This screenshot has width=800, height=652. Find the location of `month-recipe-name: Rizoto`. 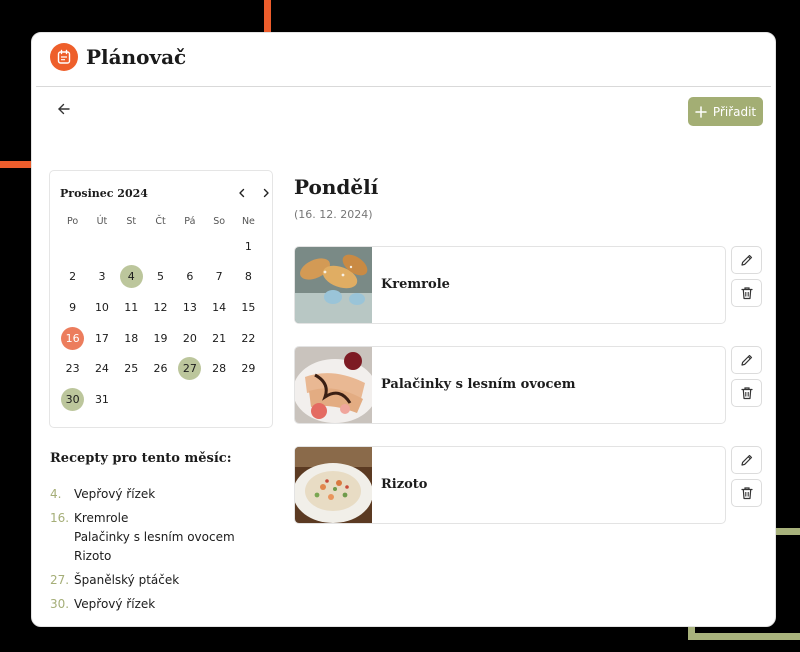

month-recipe-name: Rizoto is located at coordinates (154, 556).